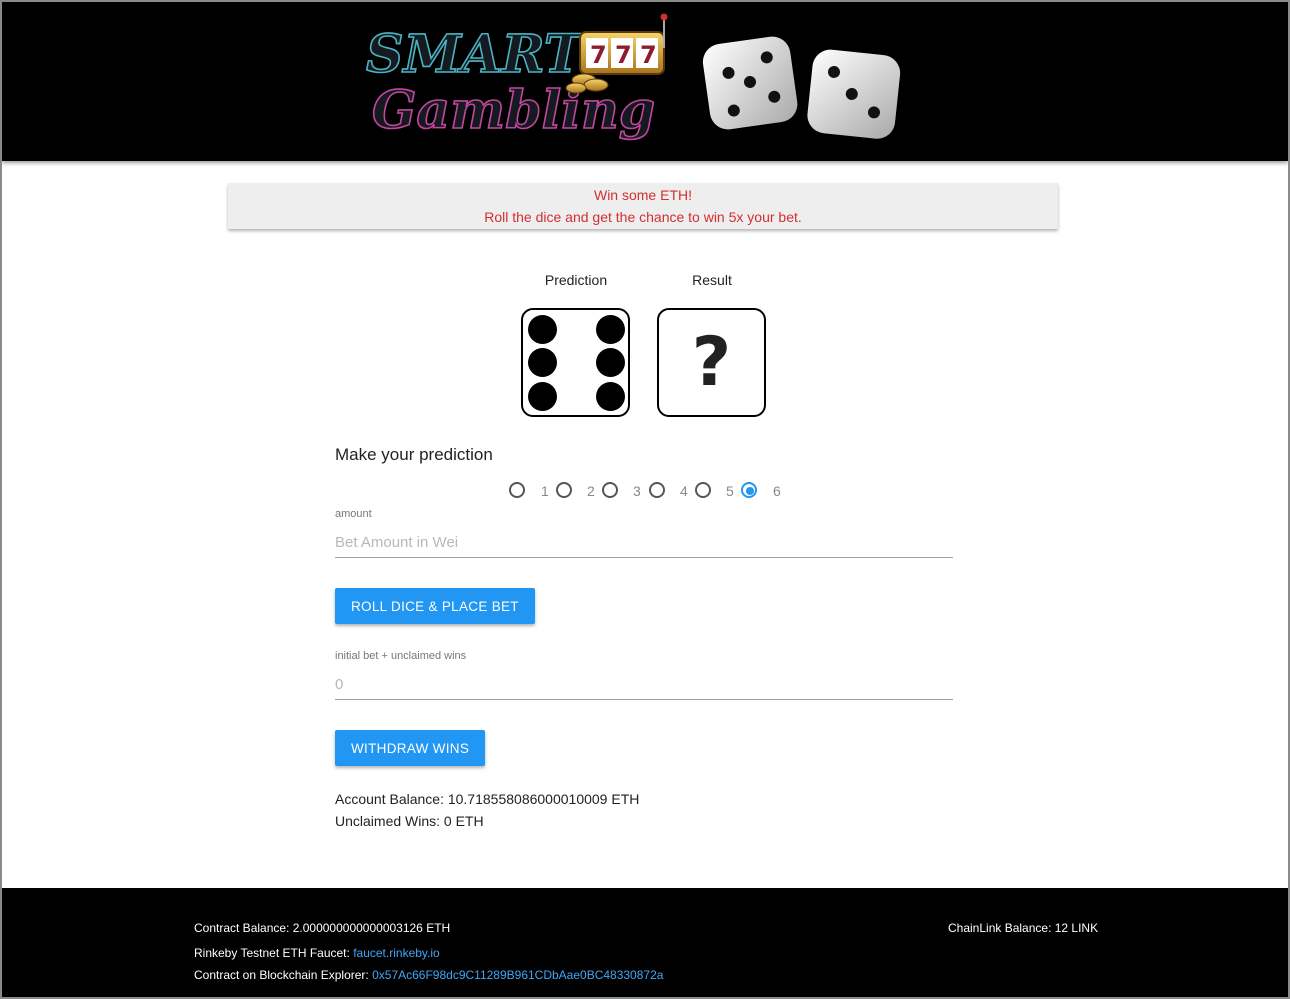 The height and width of the screenshot is (999, 1290). What do you see at coordinates (712, 280) in the screenshot?
I see `result-label: Result` at bounding box center [712, 280].